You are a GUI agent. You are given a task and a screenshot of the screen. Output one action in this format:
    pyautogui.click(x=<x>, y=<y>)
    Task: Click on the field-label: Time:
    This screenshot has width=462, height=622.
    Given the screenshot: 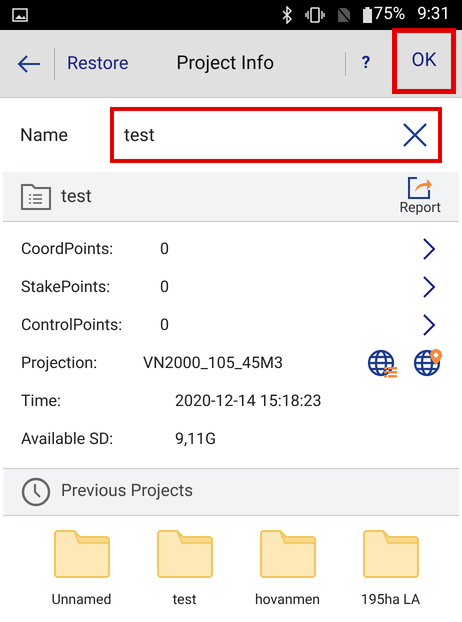 What is the action you would take?
    pyautogui.click(x=41, y=401)
    